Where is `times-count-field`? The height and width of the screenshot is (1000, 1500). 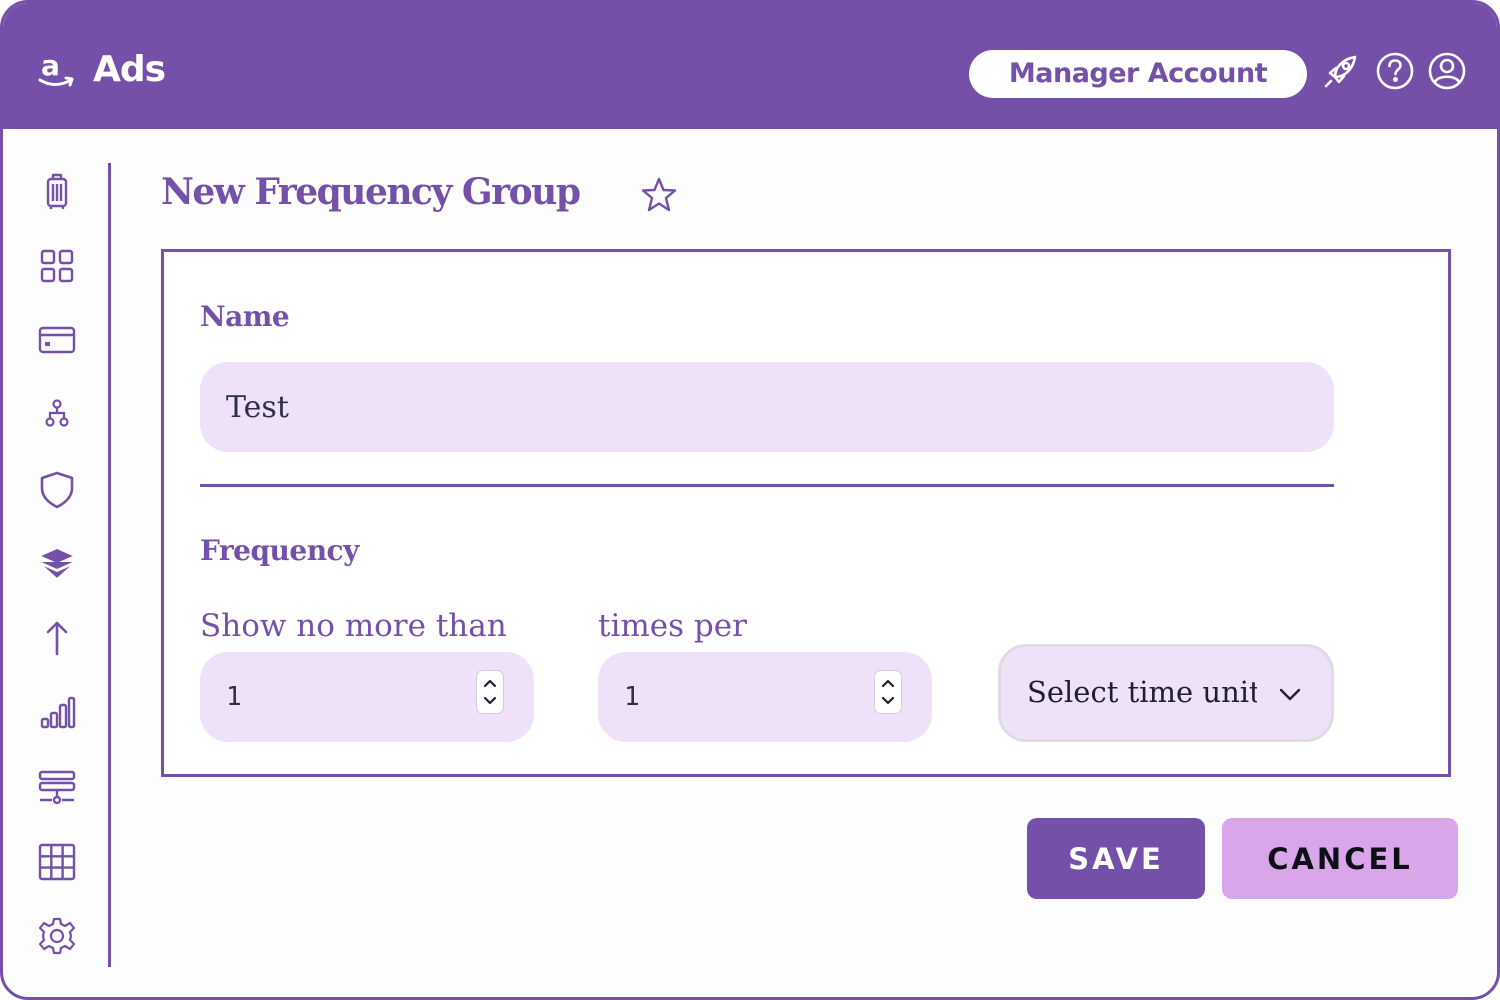
times-count-field is located at coordinates (765, 697).